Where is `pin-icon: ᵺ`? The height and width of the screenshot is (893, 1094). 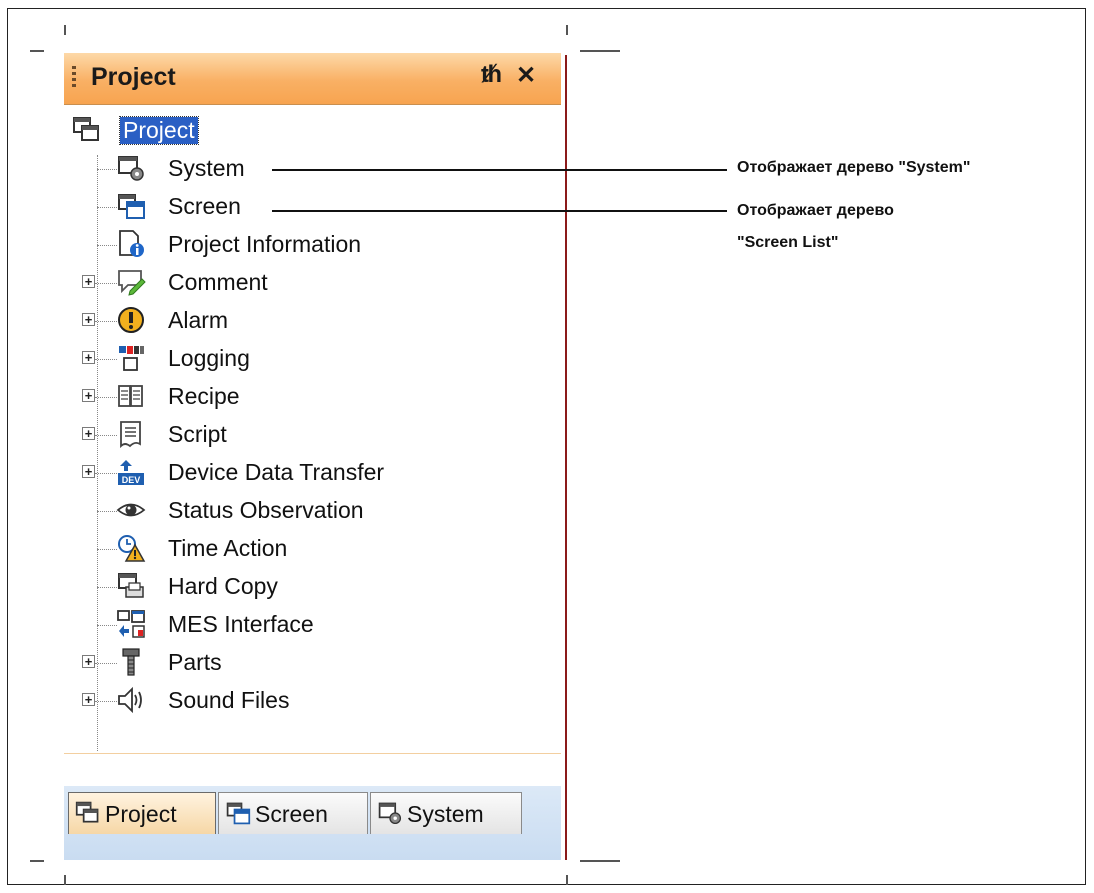
pin-icon: ᵺ is located at coordinates (491, 75).